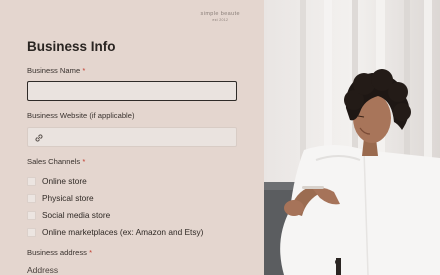 Image resolution: width=440 pixels, height=275 pixels. I want to click on sales-channels-label: Sales Channels *, so click(56, 161).